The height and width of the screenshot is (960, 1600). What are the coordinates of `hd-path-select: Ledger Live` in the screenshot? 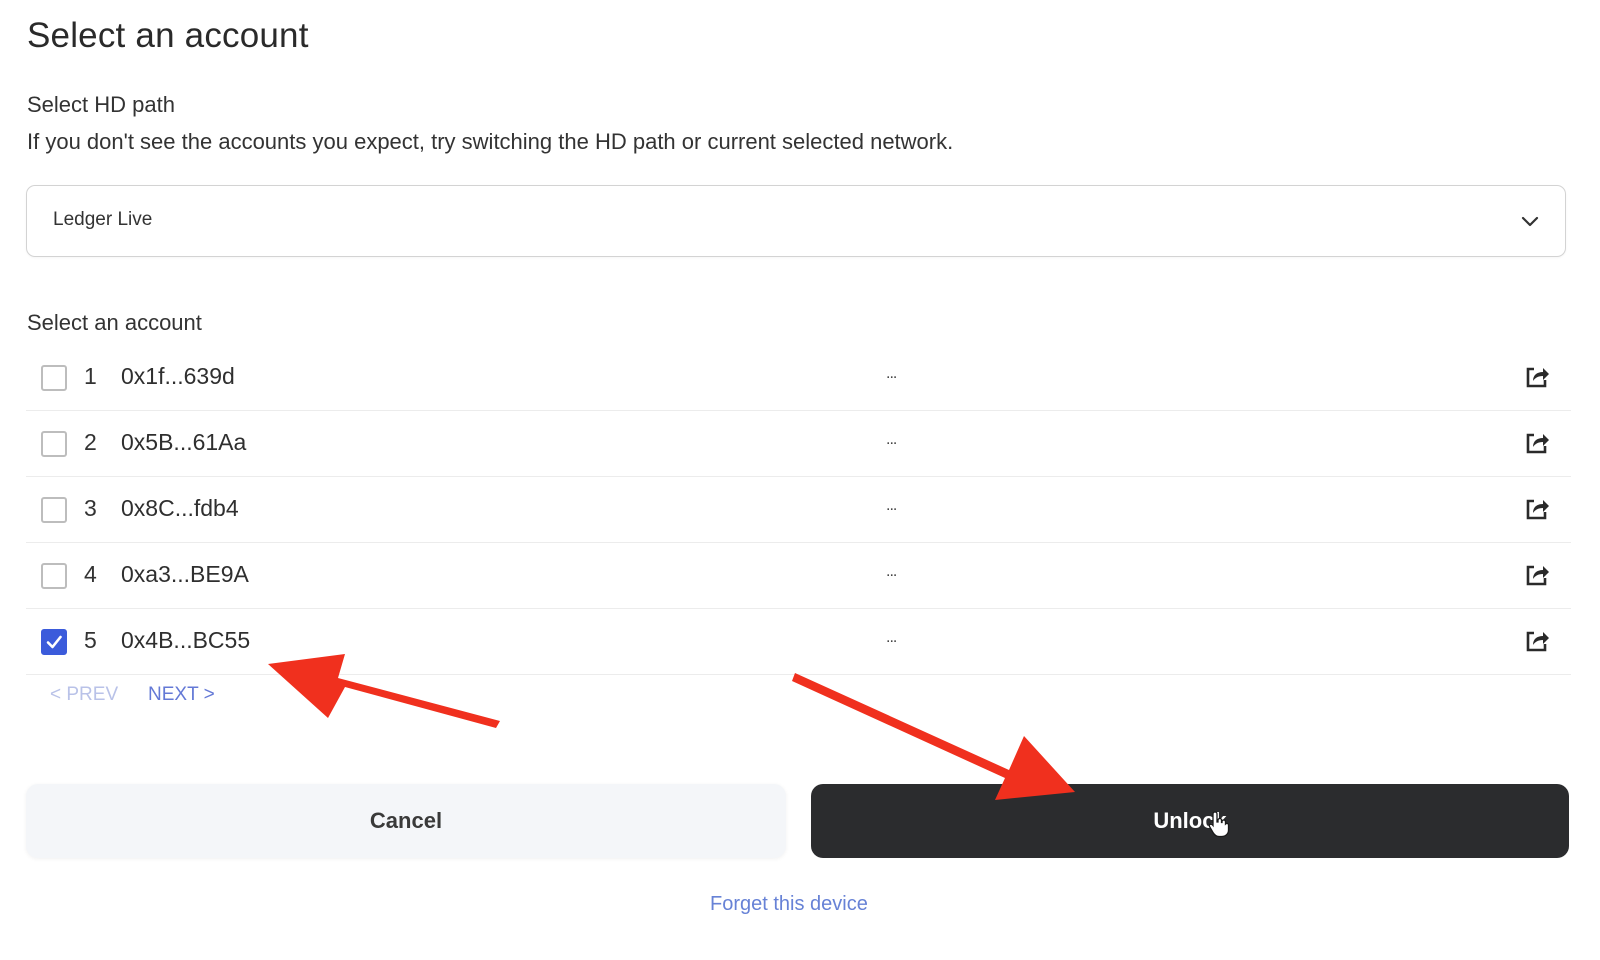 It's located at (796, 221).